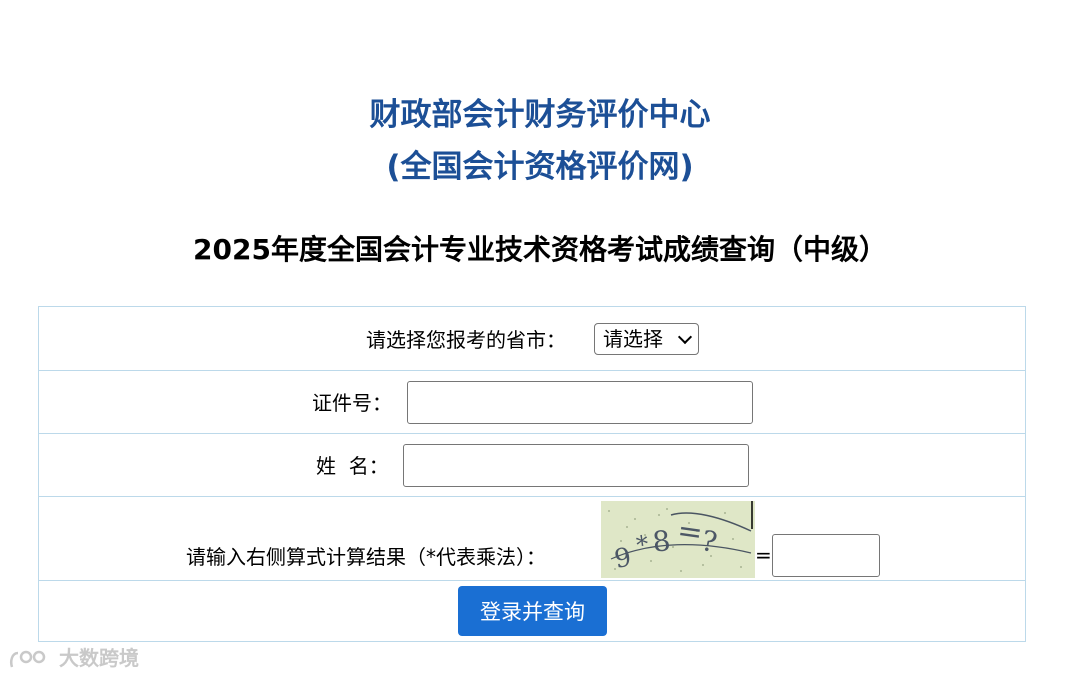  Describe the element at coordinates (661, 541) in the screenshot. I see `svg-text: 8` at that location.